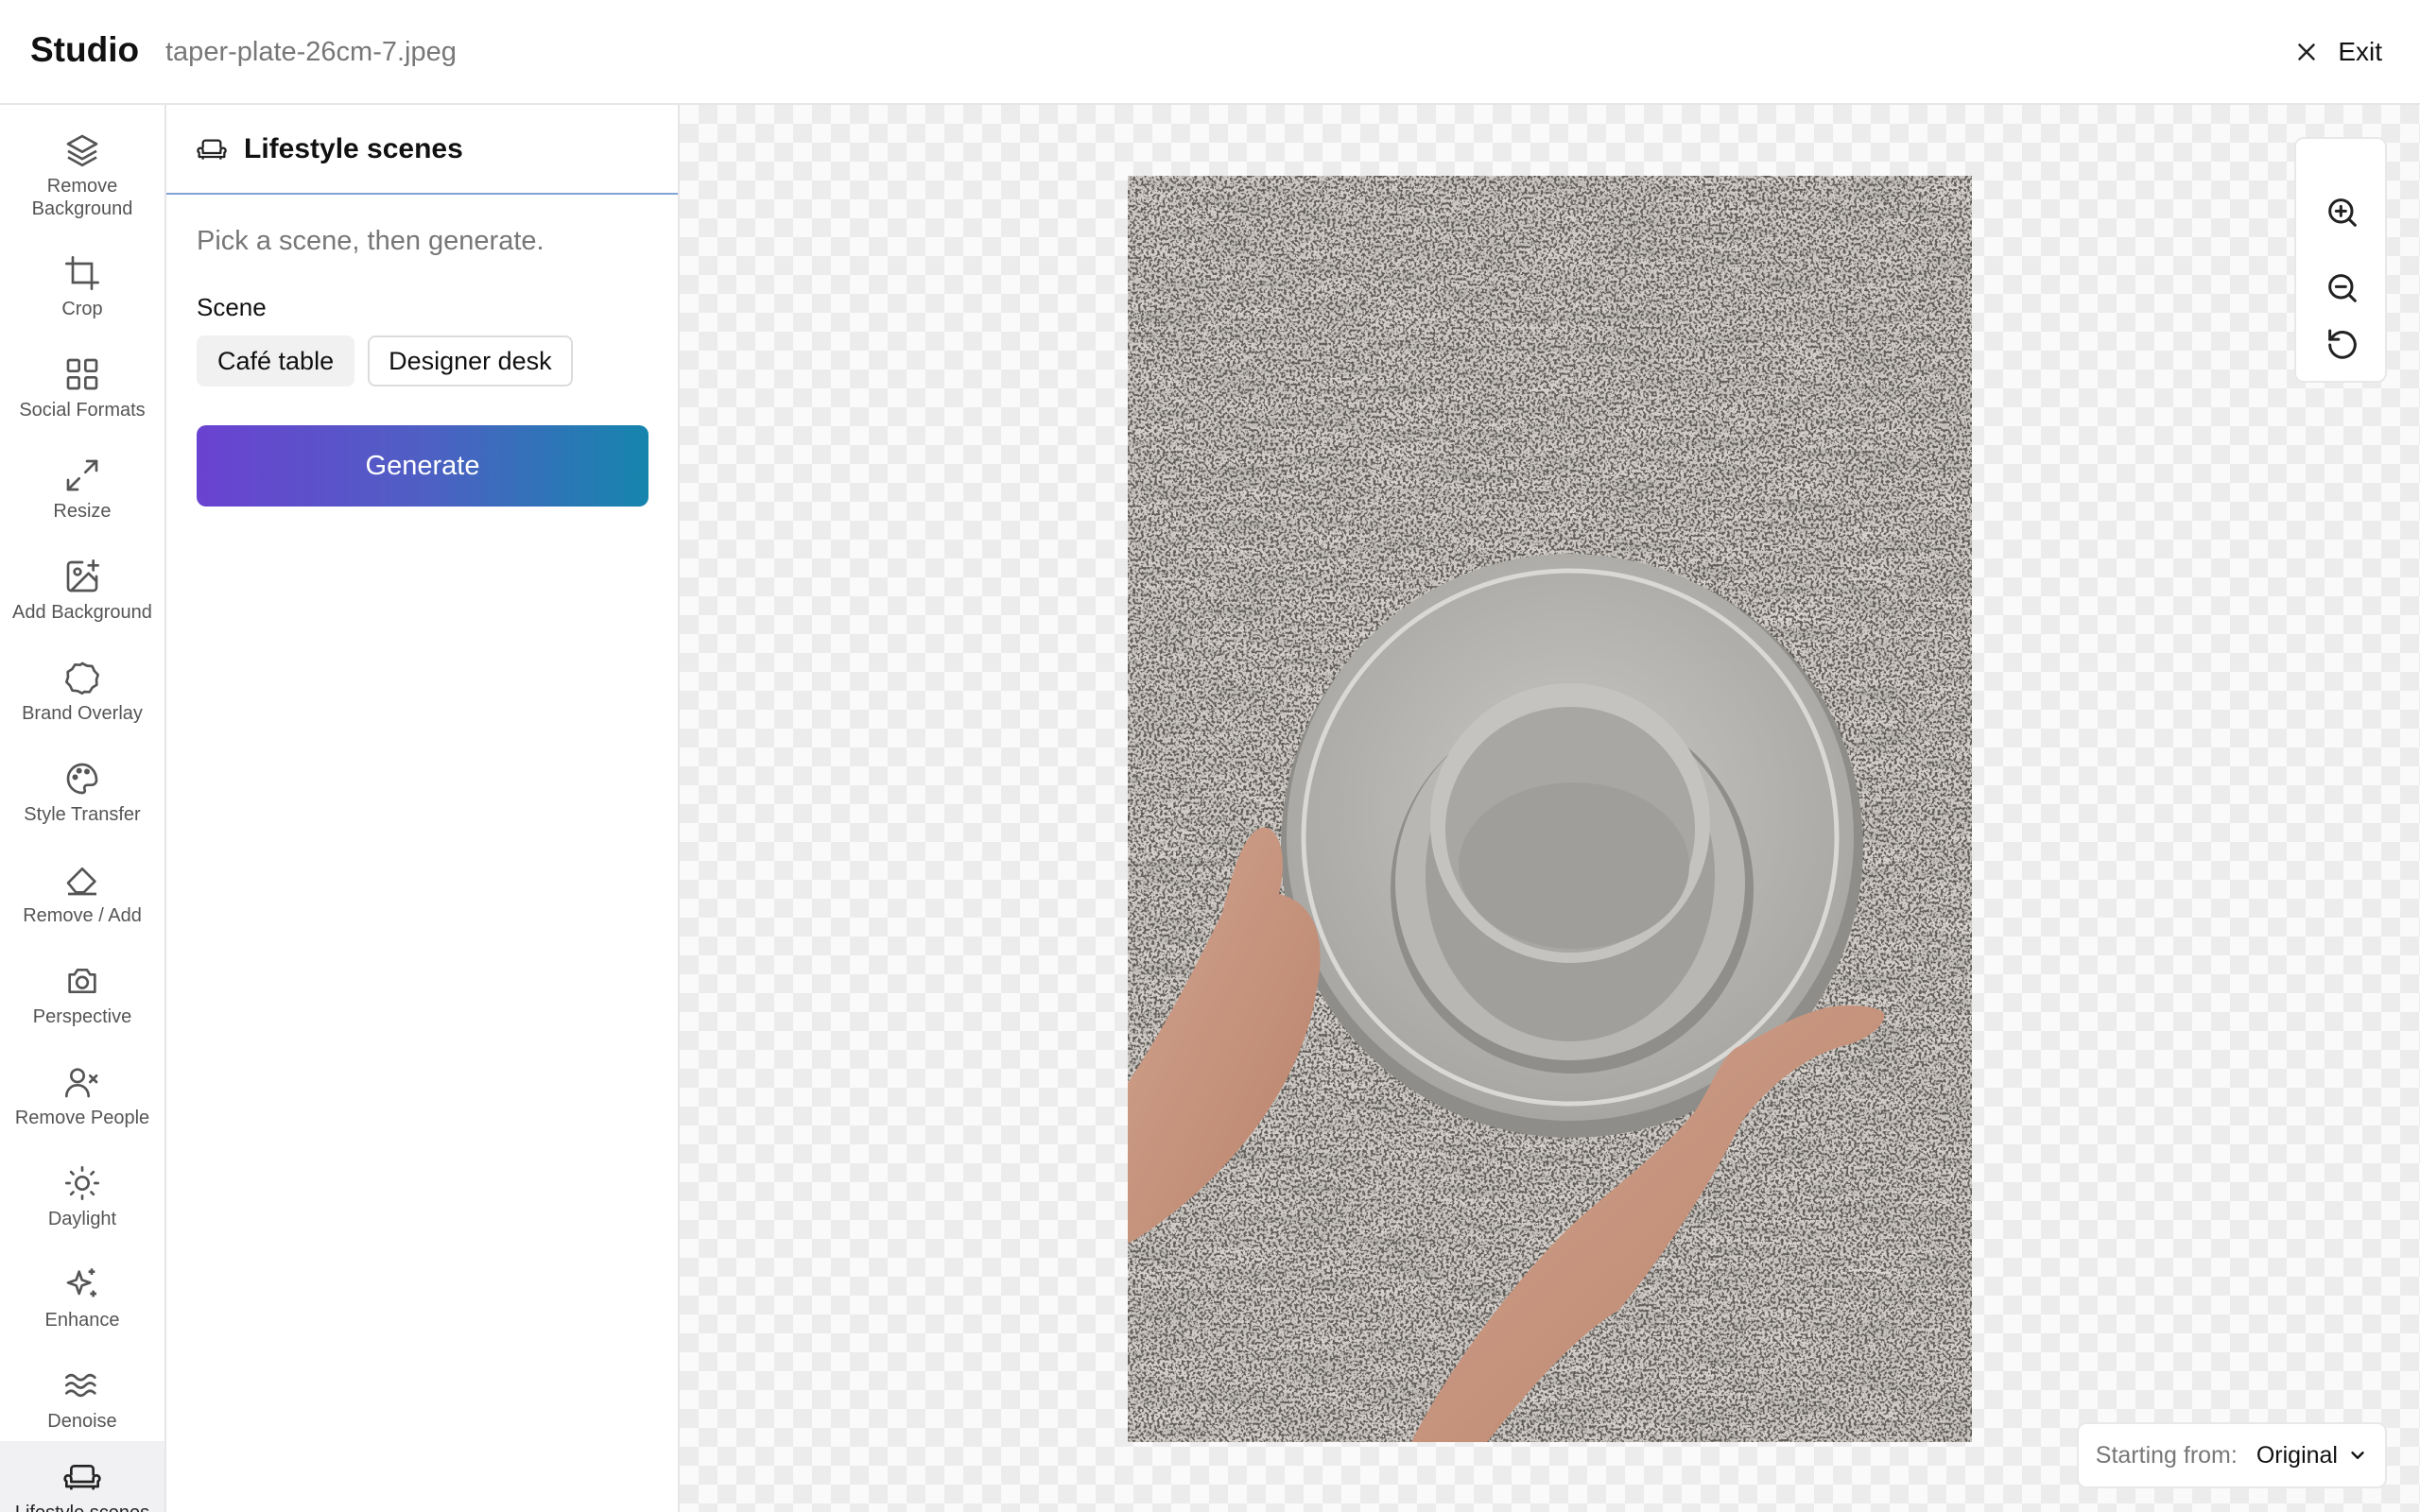  What do you see at coordinates (83, 410) in the screenshot?
I see `tool-label: Social Formats` at bounding box center [83, 410].